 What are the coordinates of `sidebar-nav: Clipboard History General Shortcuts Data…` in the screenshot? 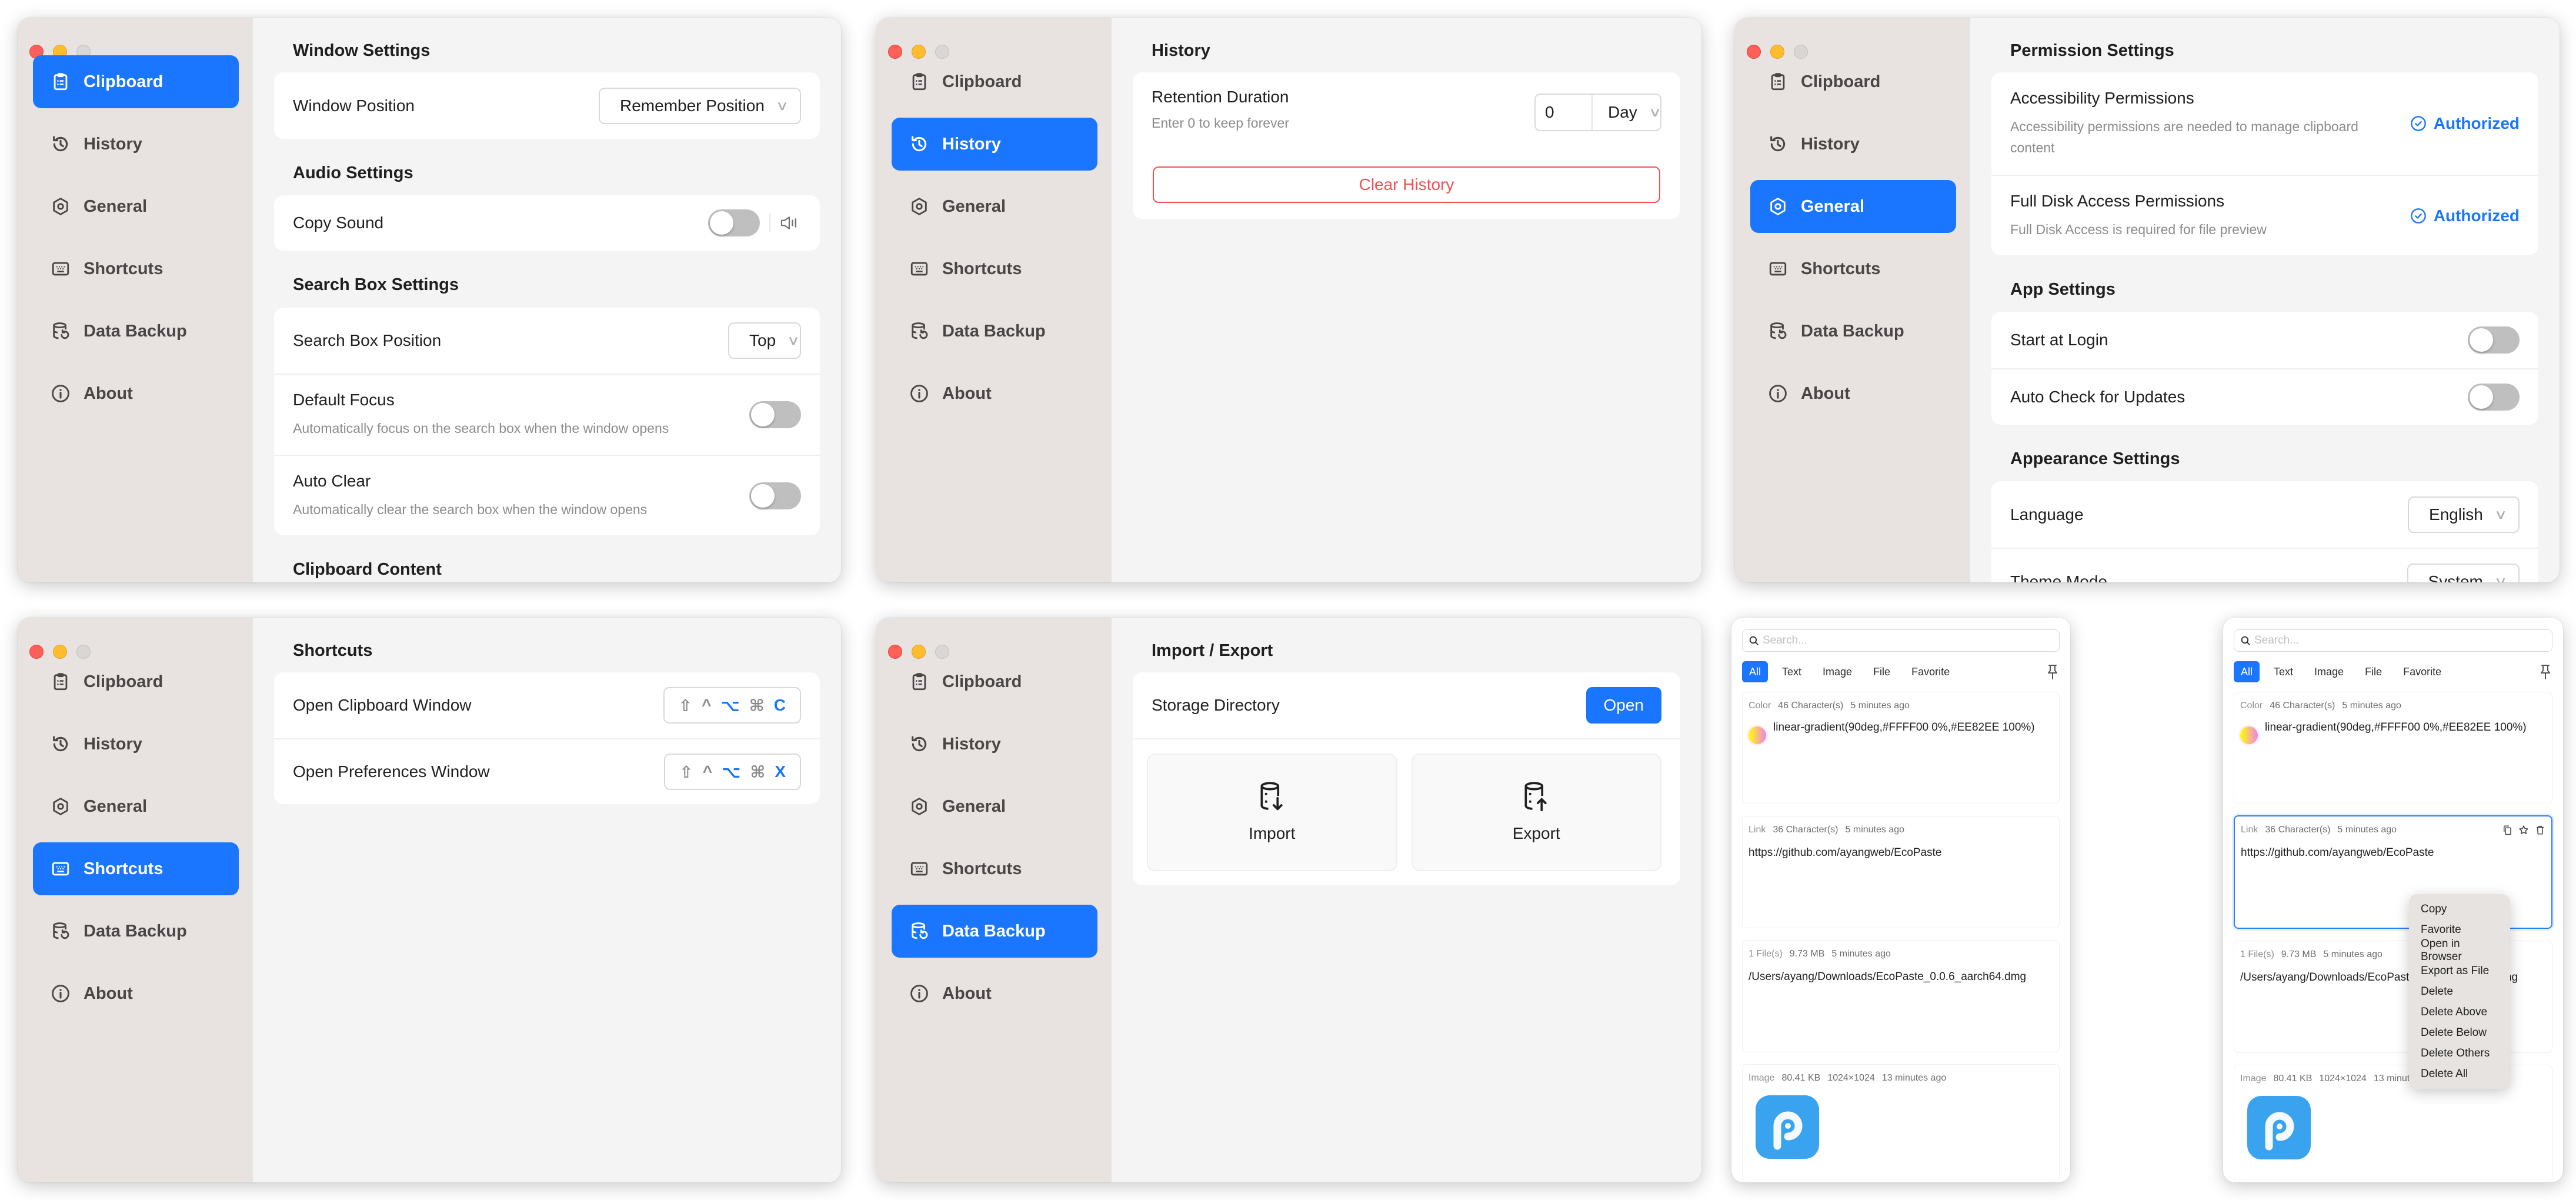 It's located at (994, 842).